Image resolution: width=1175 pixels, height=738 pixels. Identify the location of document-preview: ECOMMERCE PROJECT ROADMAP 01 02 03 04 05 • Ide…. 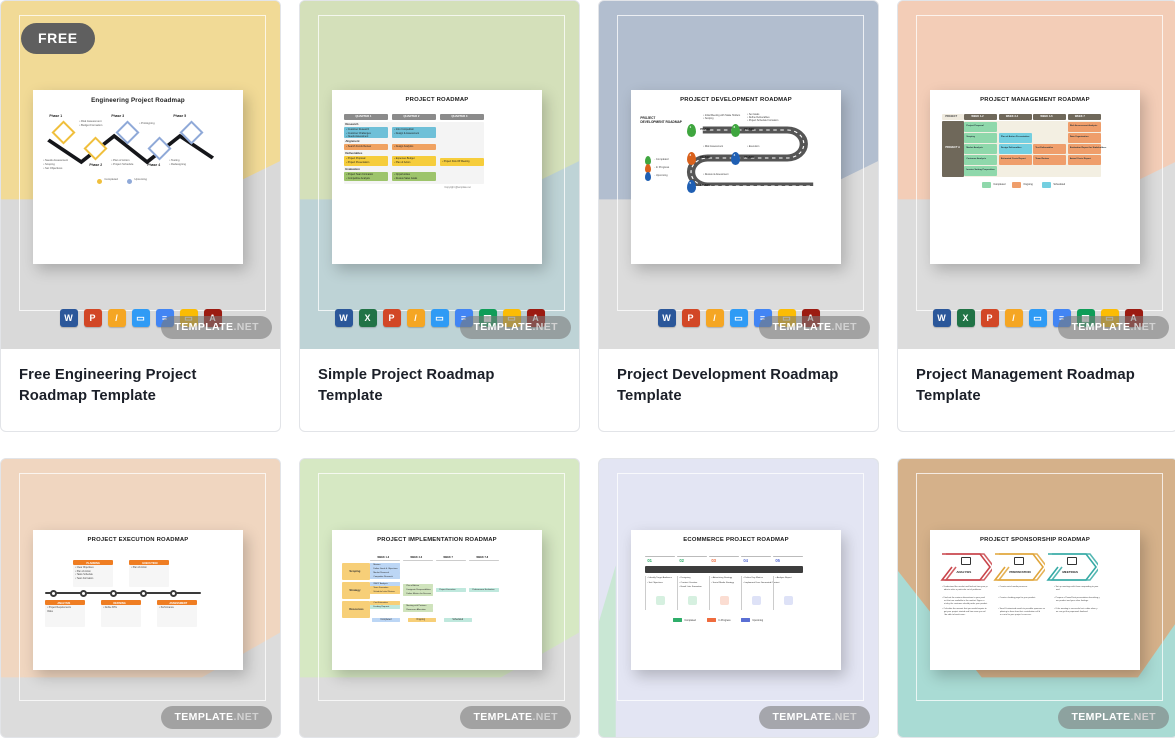
(736, 600).